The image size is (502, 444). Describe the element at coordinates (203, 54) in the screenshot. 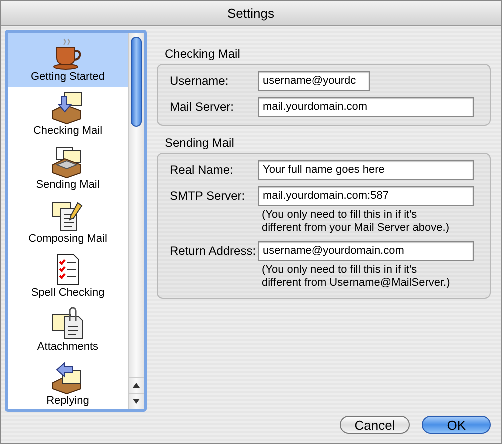

I see `group-title: Checking Mail` at that location.